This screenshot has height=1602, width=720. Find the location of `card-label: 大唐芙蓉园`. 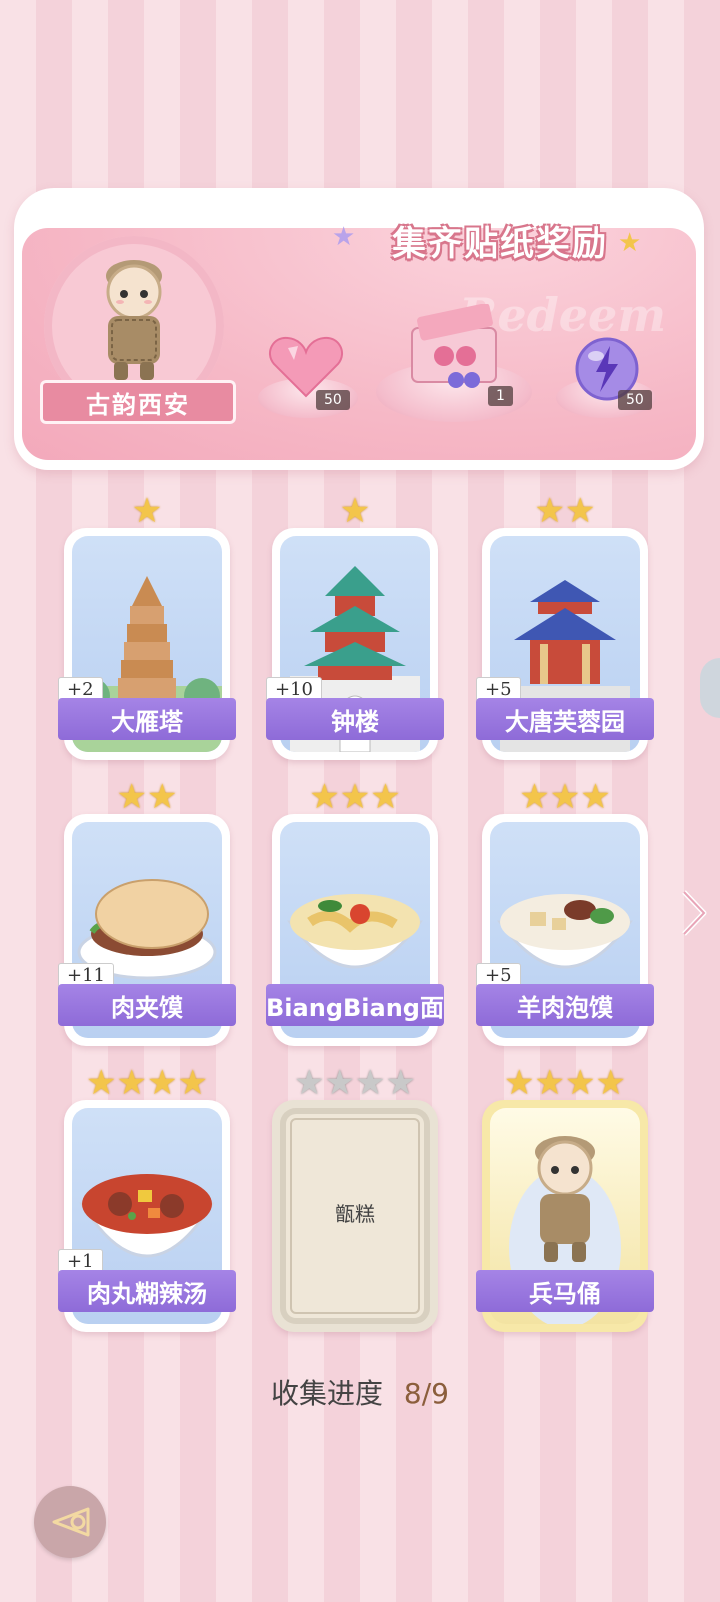

card-label: 大唐芙蓉园 is located at coordinates (565, 719).